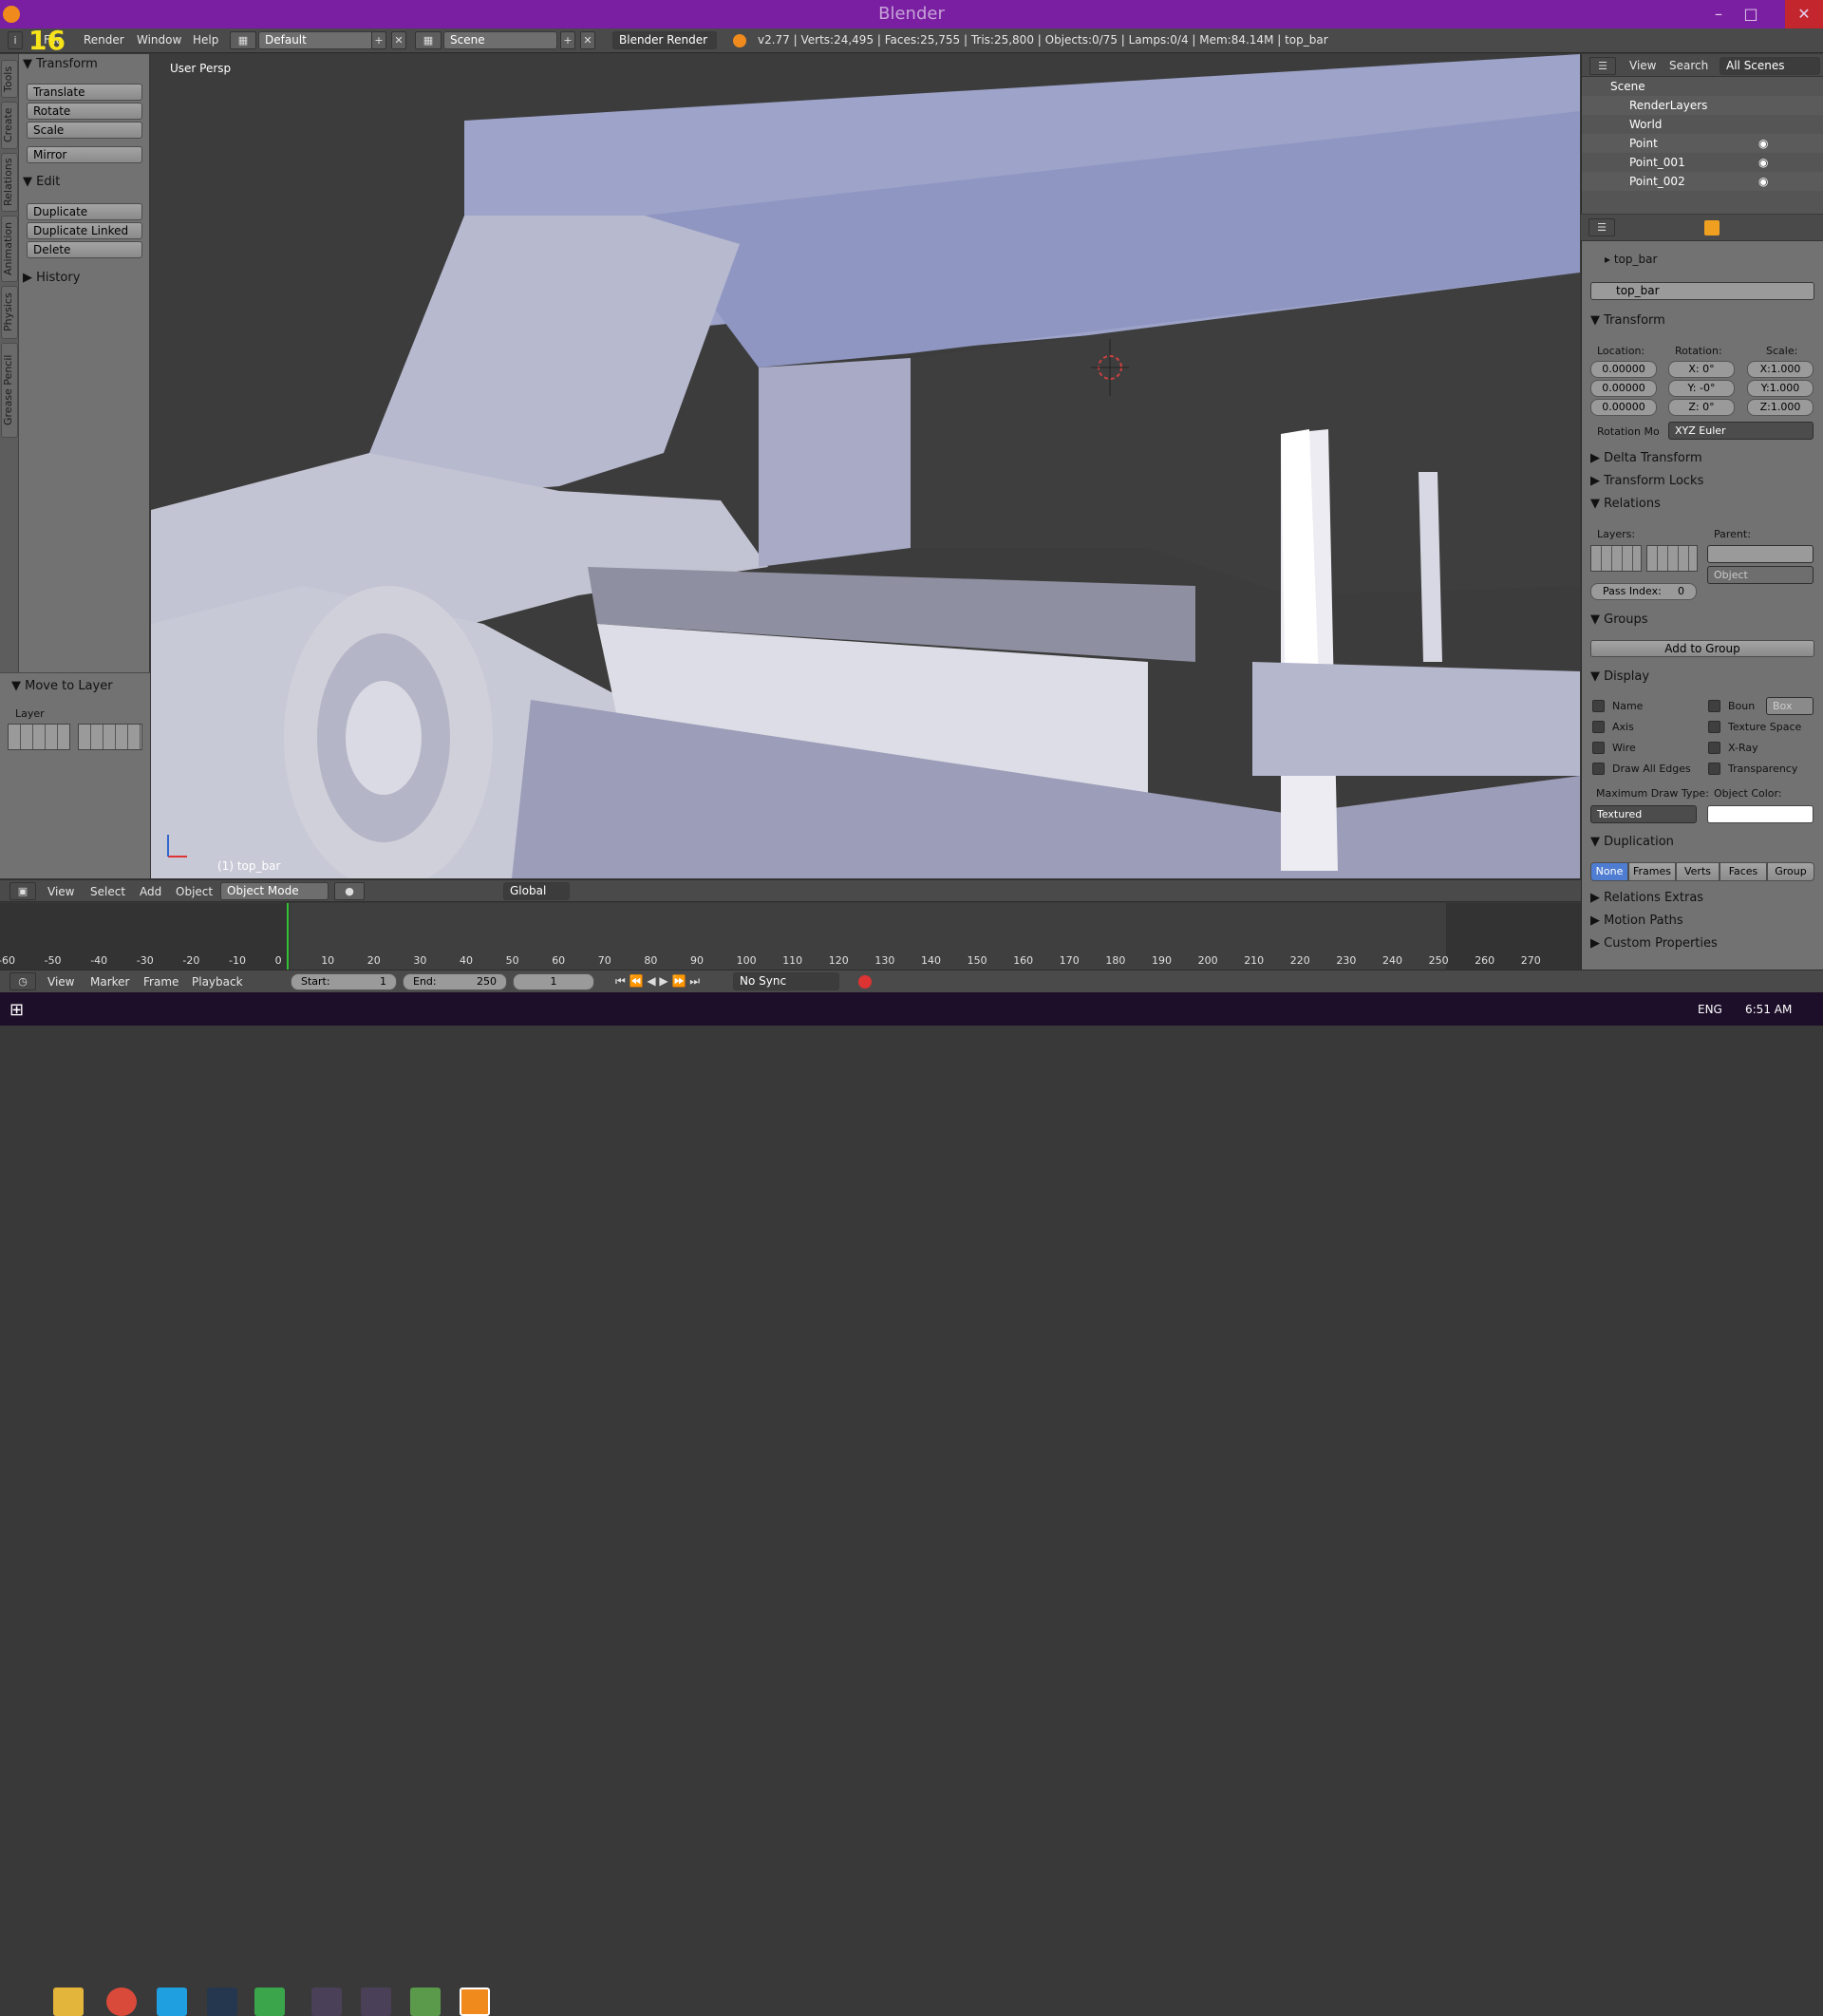 The image size is (1823, 2016). I want to click on menu-window: Window, so click(159, 40).